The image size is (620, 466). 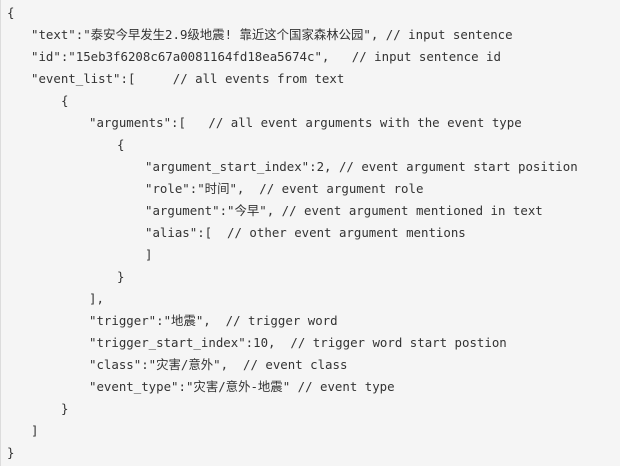 What do you see at coordinates (213, 320) in the screenshot?
I see `code-line: "trigger":"地震", // trigger word` at bounding box center [213, 320].